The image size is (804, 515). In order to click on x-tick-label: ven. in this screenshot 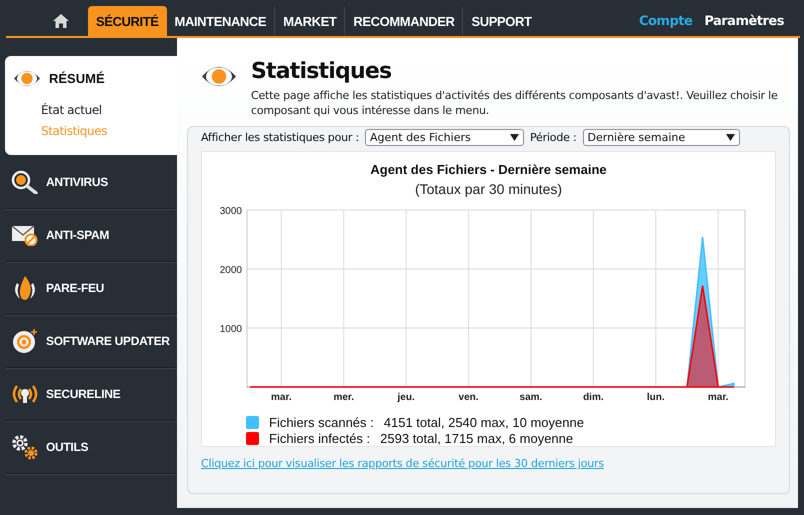, I will do `click(468, 397)`.